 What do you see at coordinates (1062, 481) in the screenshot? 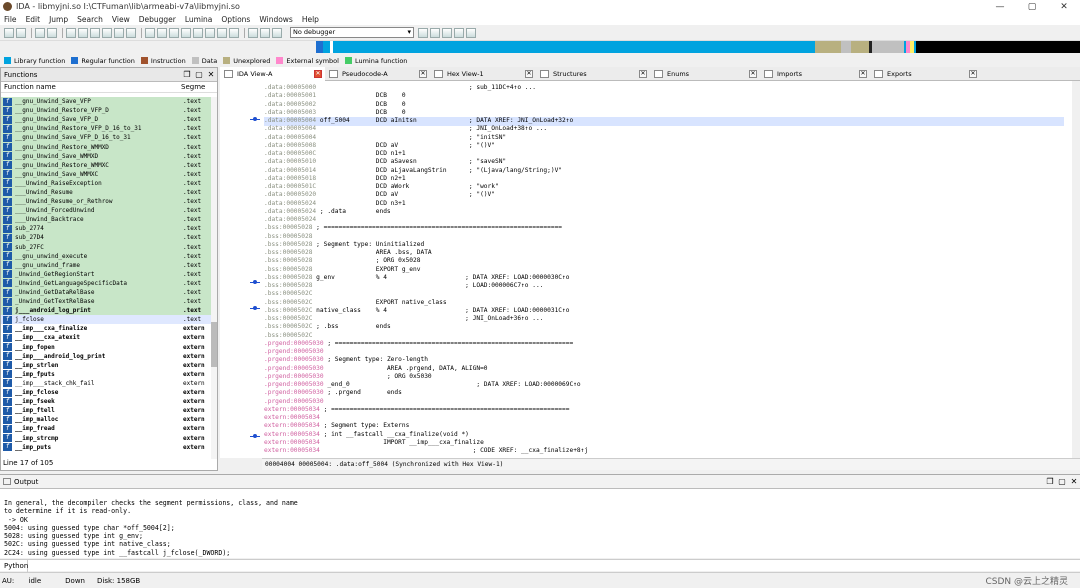
I see `restore-icon: ▢` at bounding box center [1062, 481].